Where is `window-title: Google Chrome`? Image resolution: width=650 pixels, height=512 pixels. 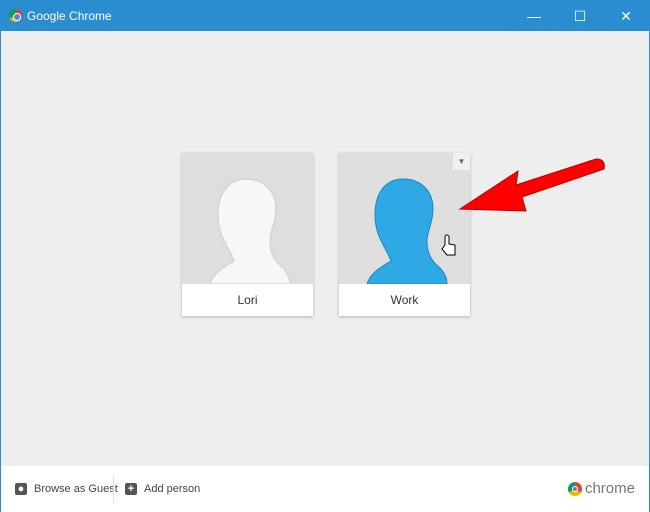
window-title: Google Chrome is located at coordinates (69, 16).